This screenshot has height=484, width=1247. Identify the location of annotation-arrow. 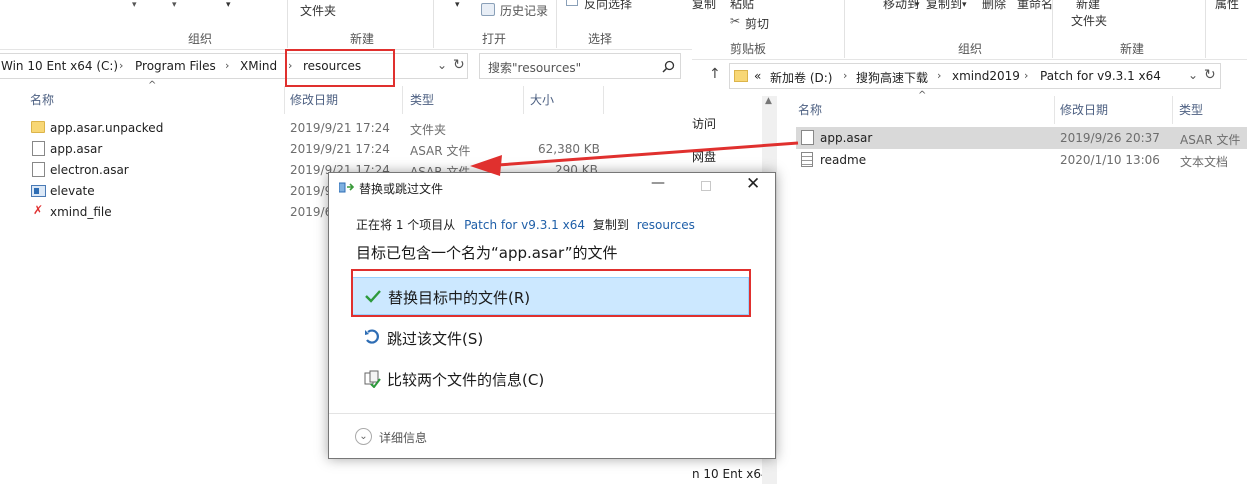
(634, 158).